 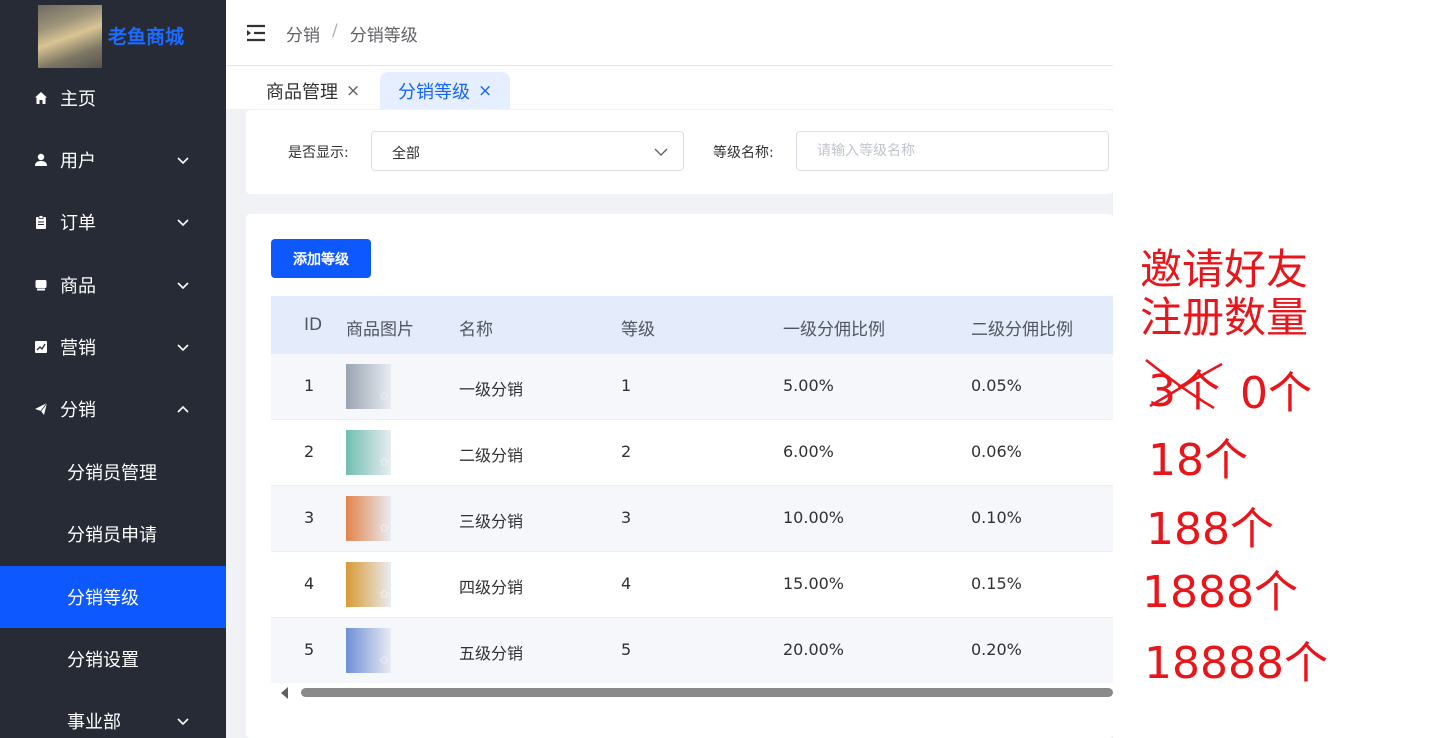 I want to click on sidebar-item-label: 用户, so click(x=78, y=161).